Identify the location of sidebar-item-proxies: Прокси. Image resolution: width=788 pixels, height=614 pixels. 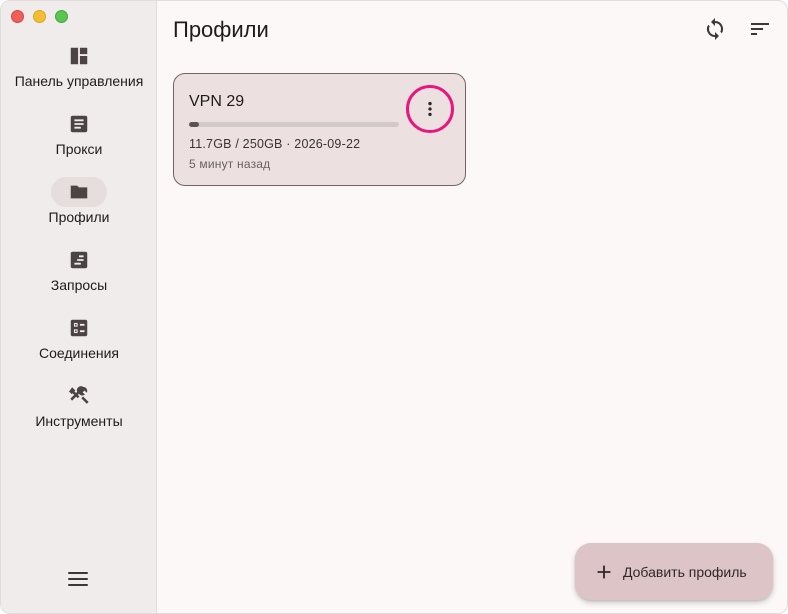
(79, 133).